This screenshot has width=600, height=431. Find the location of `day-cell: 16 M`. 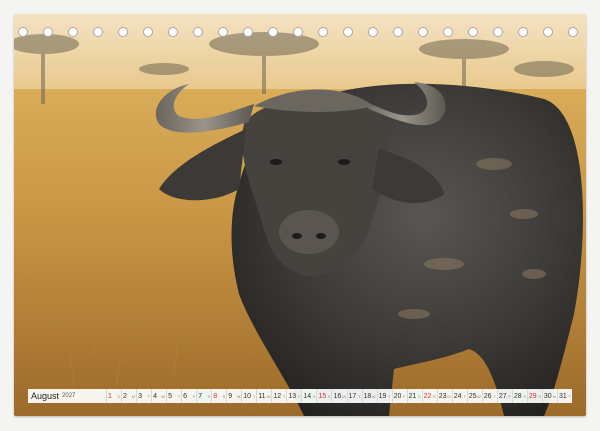

day-cell: 16 M is located at coordinates (338, 396).